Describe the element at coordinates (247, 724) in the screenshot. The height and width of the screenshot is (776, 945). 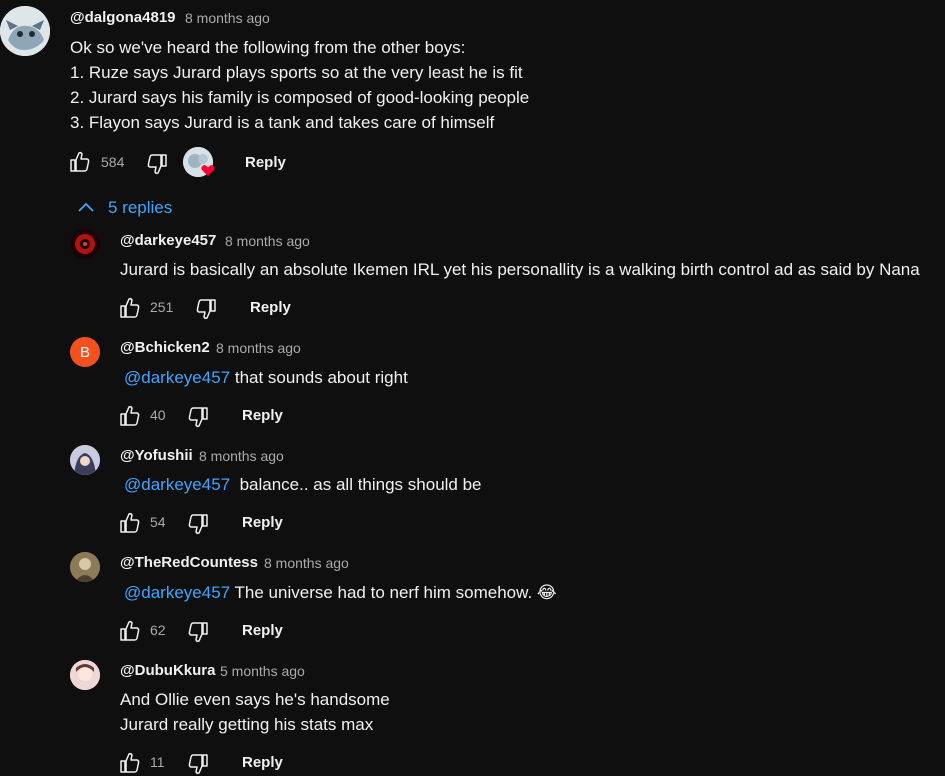
I see `reply-text: Jurard really getting his stats max` at that location.